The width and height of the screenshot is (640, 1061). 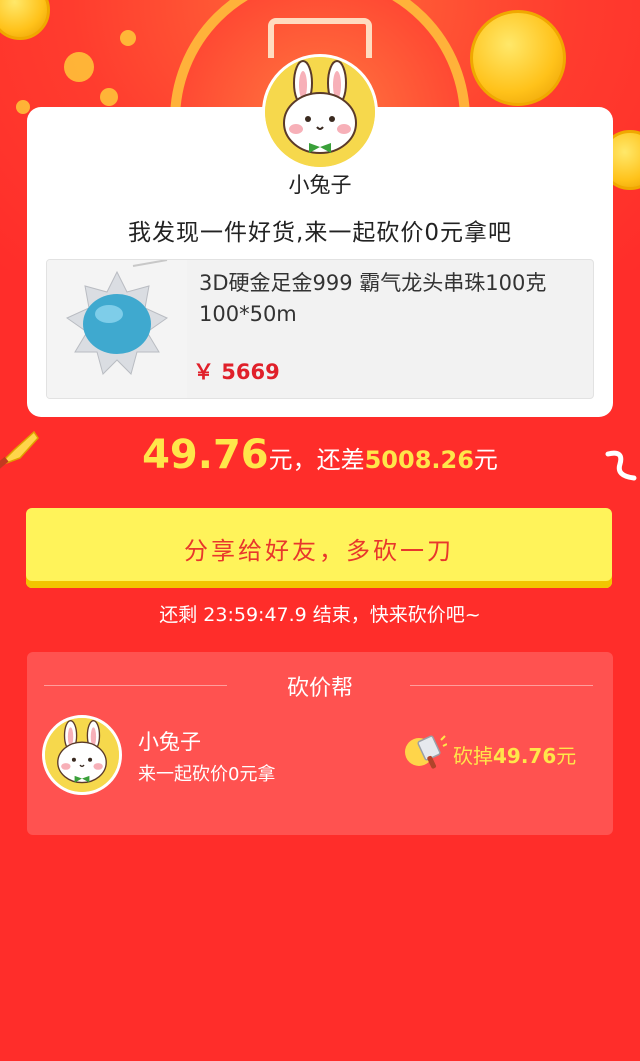 I want to click on cut-amount: 49.76, so click(x=525, y=756).